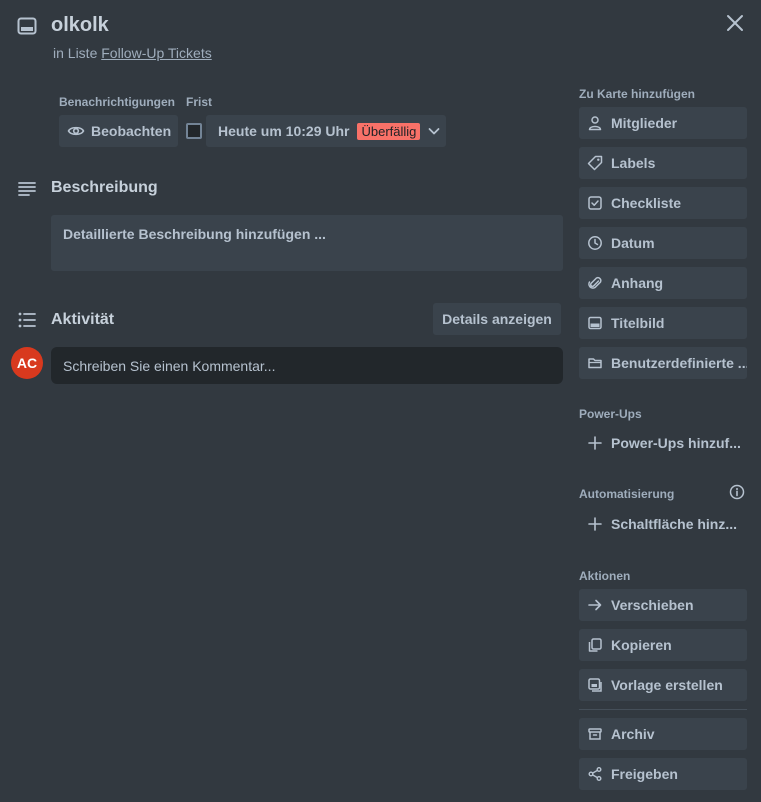 Image resolution: width=761 pixels, height=802 pixels. I want to click on list-breadcrumb: in Liste Follow-Up Tickets, so click(132, 53).